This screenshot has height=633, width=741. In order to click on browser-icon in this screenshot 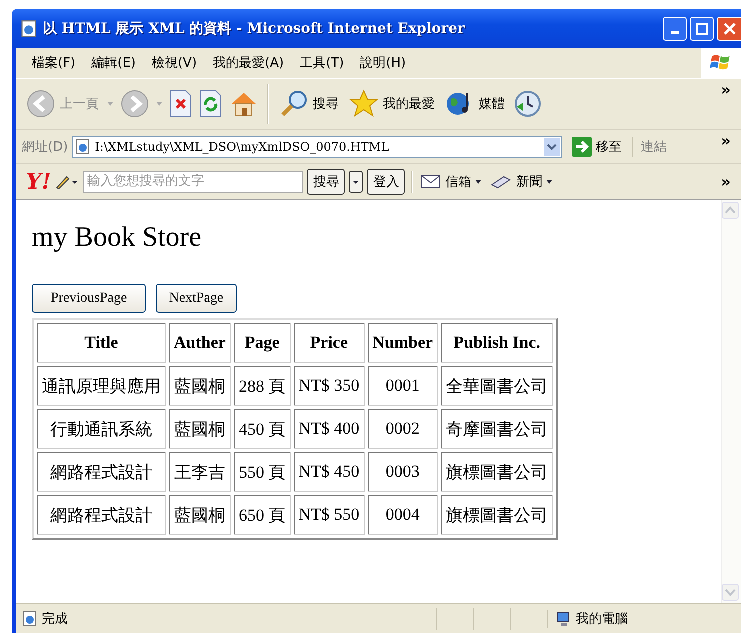, I will do `click(29, 29)`.